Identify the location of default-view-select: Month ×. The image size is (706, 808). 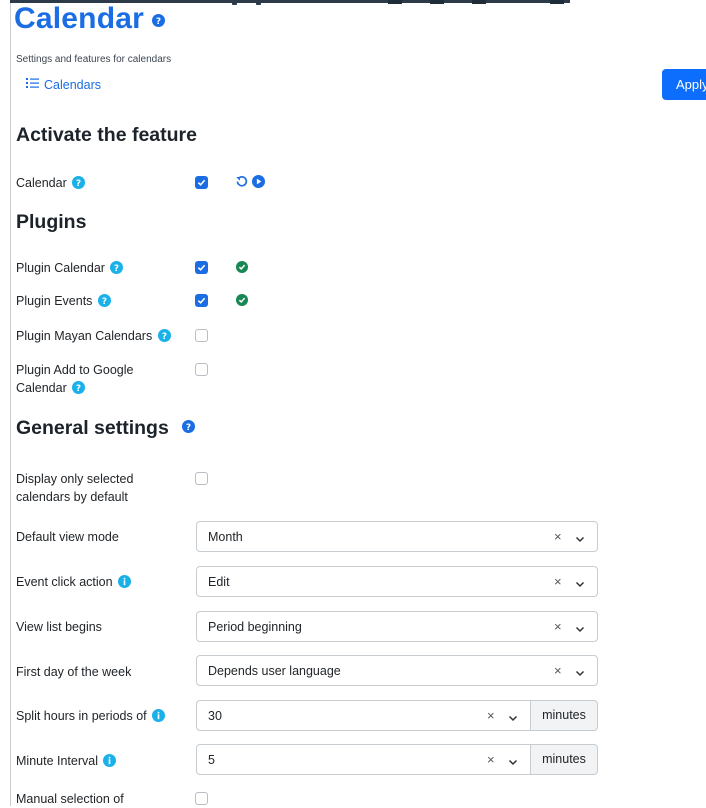
(397, 536).